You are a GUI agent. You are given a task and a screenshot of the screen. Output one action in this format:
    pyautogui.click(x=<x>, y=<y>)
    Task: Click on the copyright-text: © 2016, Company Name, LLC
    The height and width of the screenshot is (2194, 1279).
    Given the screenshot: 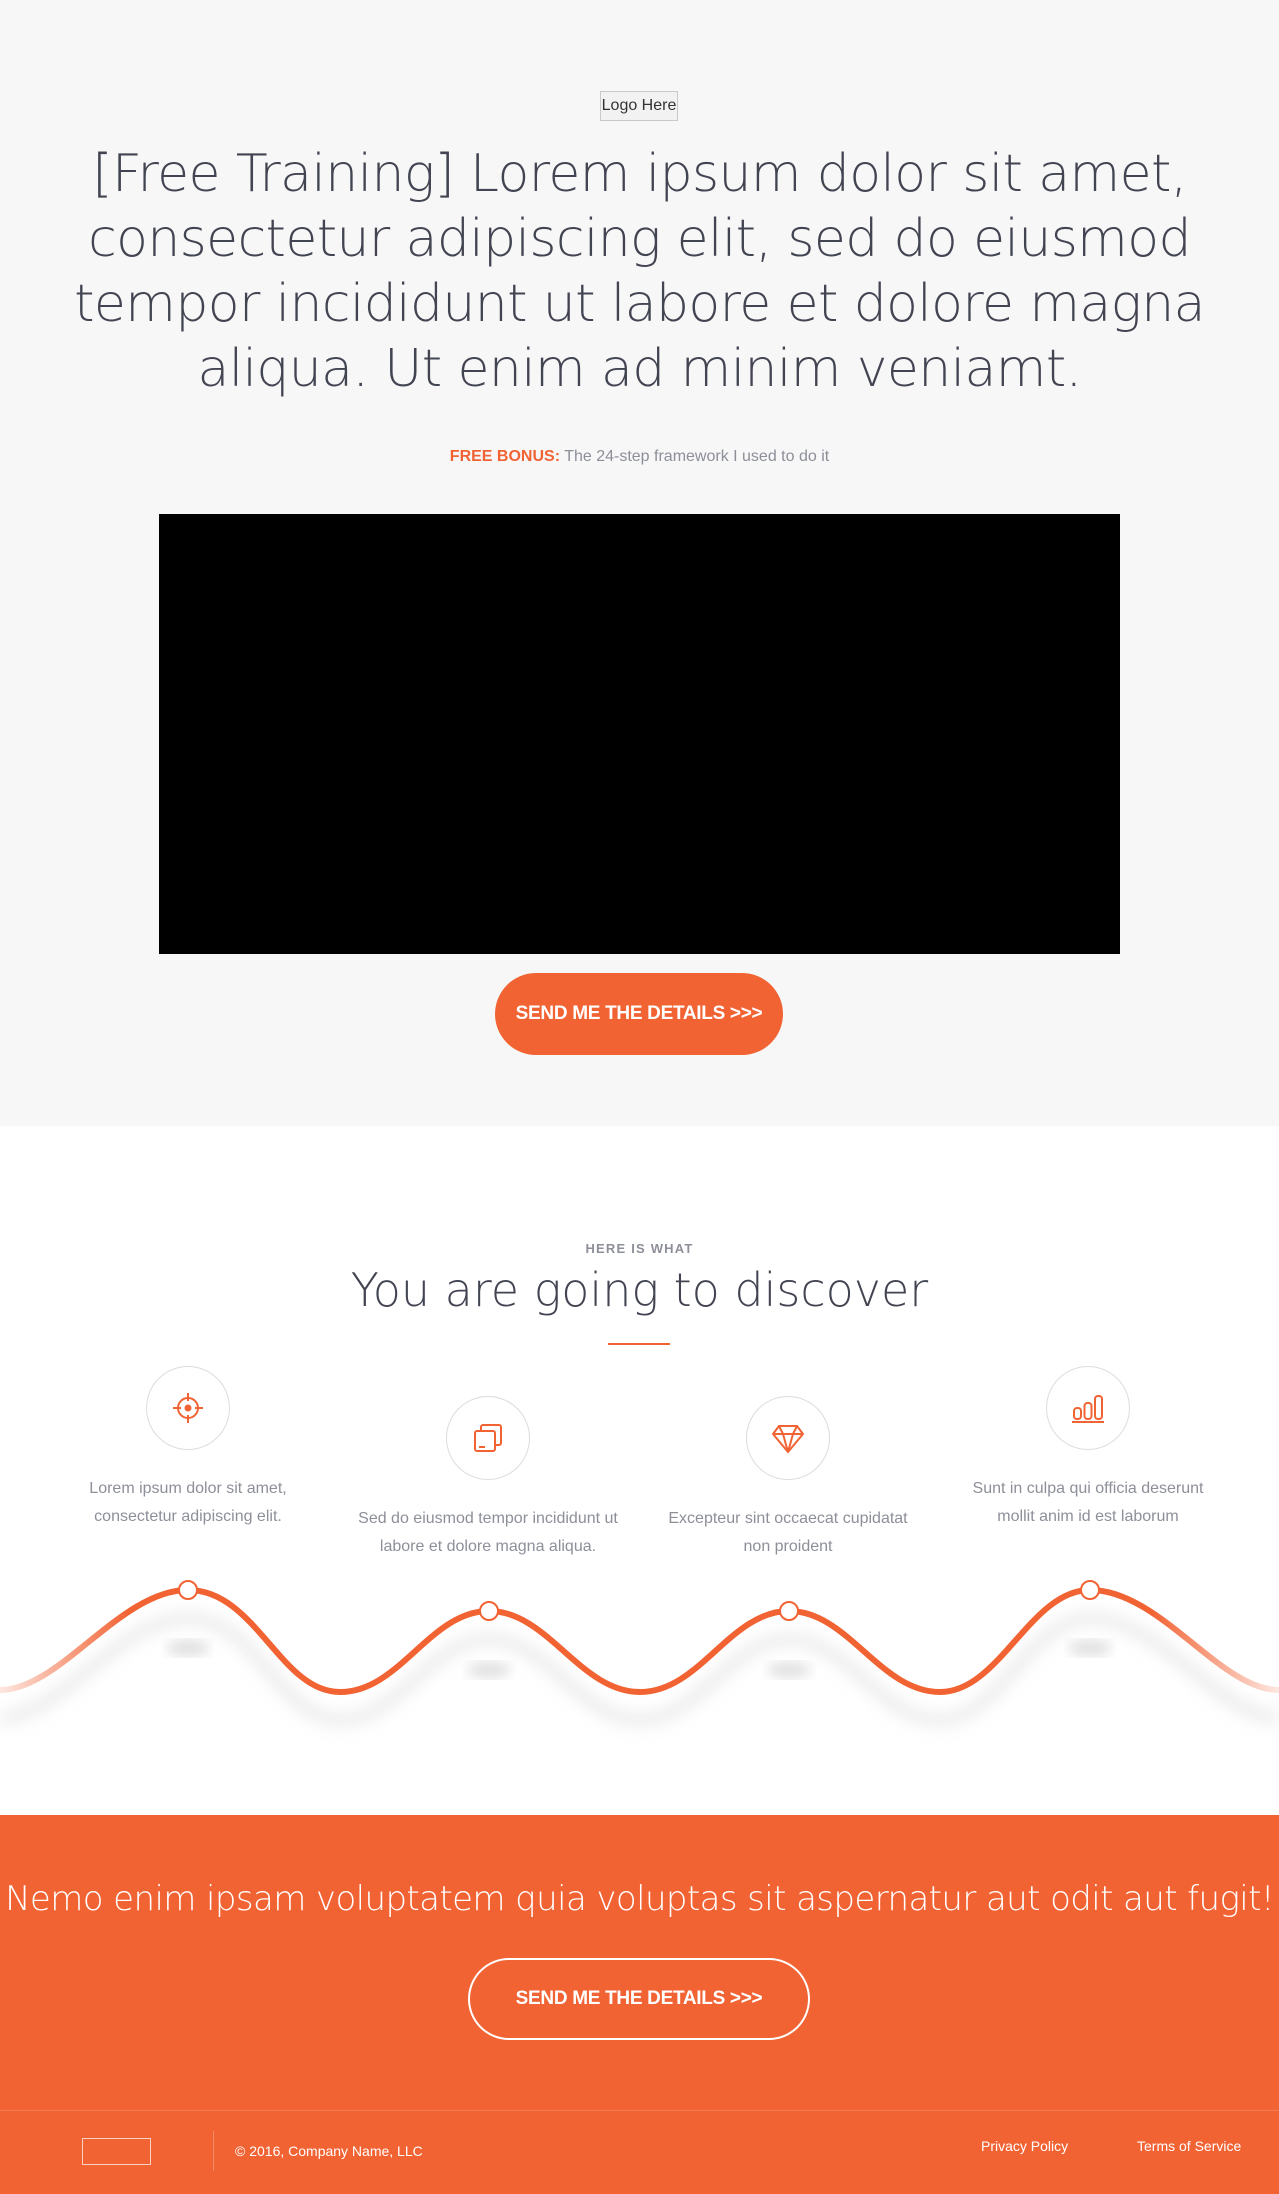 What is the action you would take?
    pyautogui.click(x=329, y=2151)
    